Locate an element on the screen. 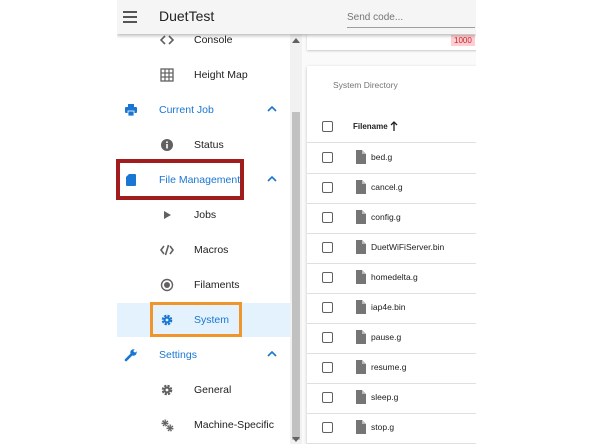 This screenshot has width=592, height=444. sidebar-item-label: Filaments is located at coordinates (217, 285).